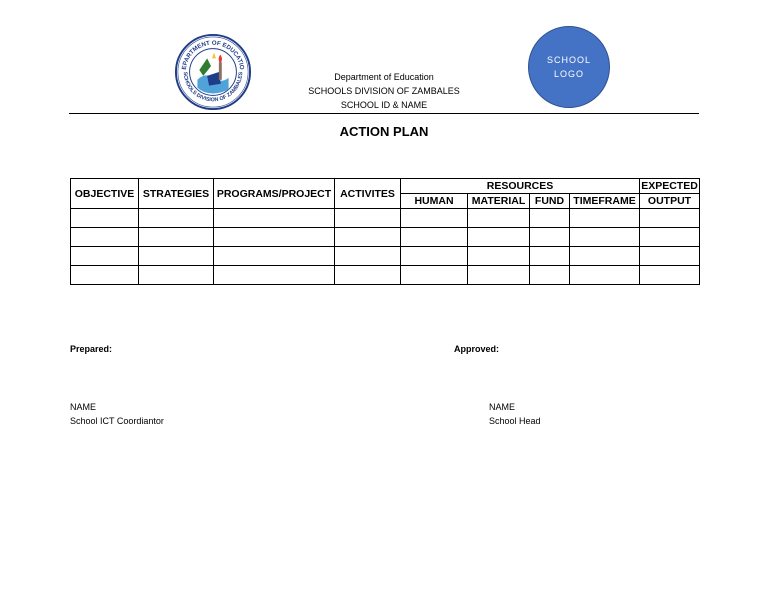 The width and height of the screenshot is (768, 594). I want to click on header-expected: EXPECTED, so click(670, 186).